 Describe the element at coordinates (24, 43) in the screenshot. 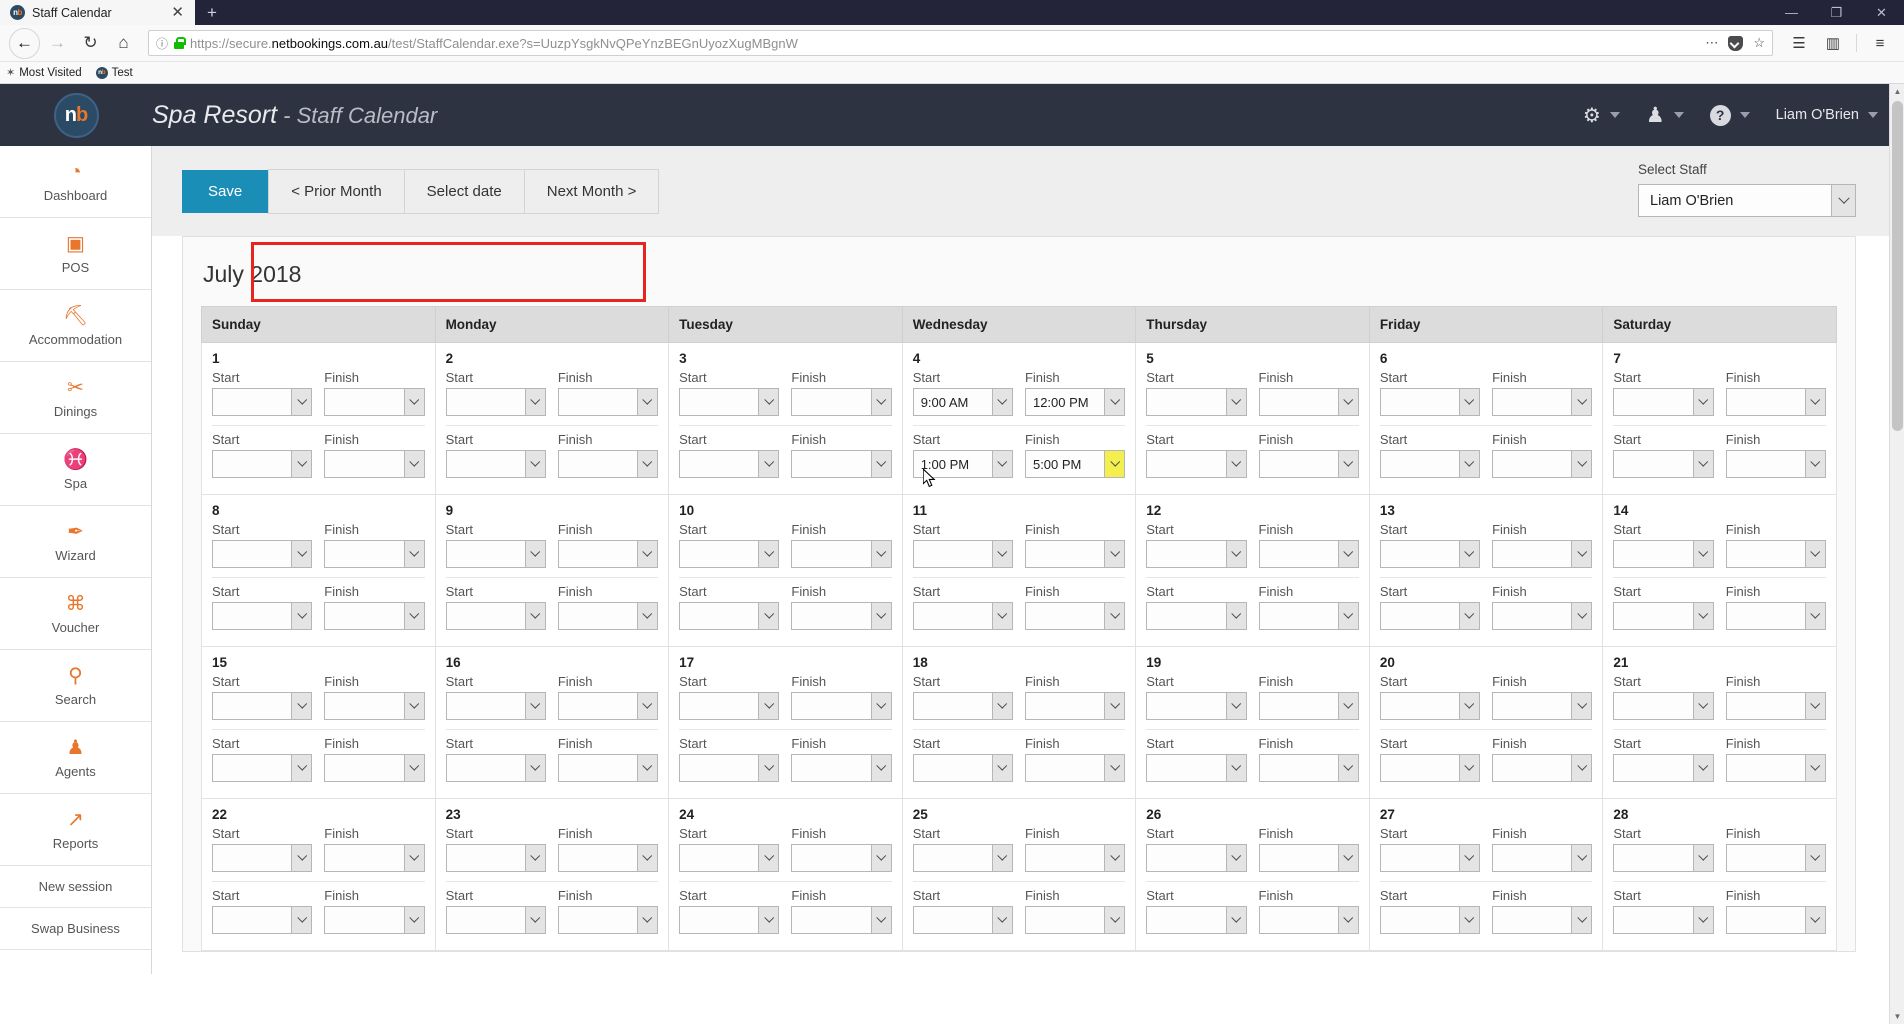

I see `back-icon: ←` at that location.